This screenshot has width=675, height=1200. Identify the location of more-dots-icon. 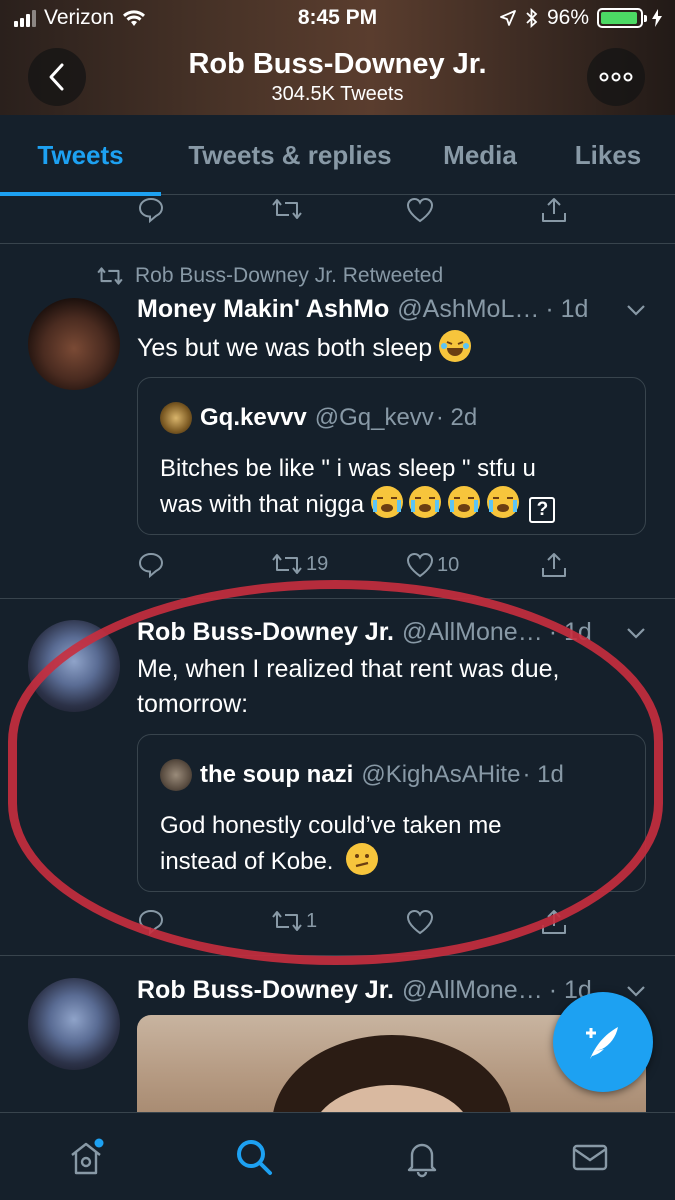
(616, 77).